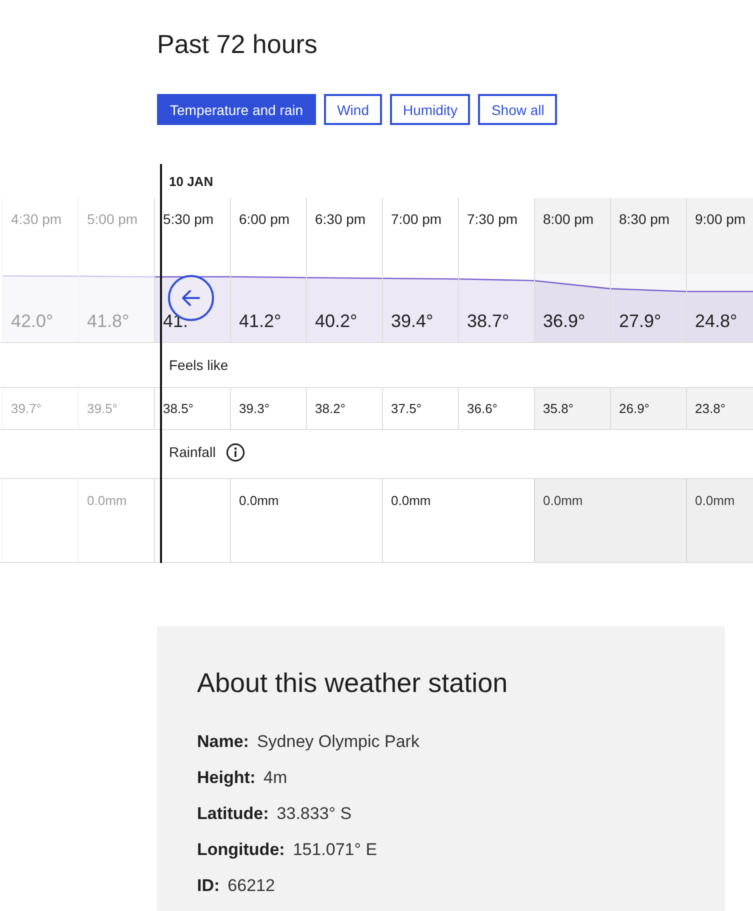  What do you see at coordinates (648, 236) in the screenshot?
I see `time-cell: 8:30 pm` at bounding box center [648, 236].